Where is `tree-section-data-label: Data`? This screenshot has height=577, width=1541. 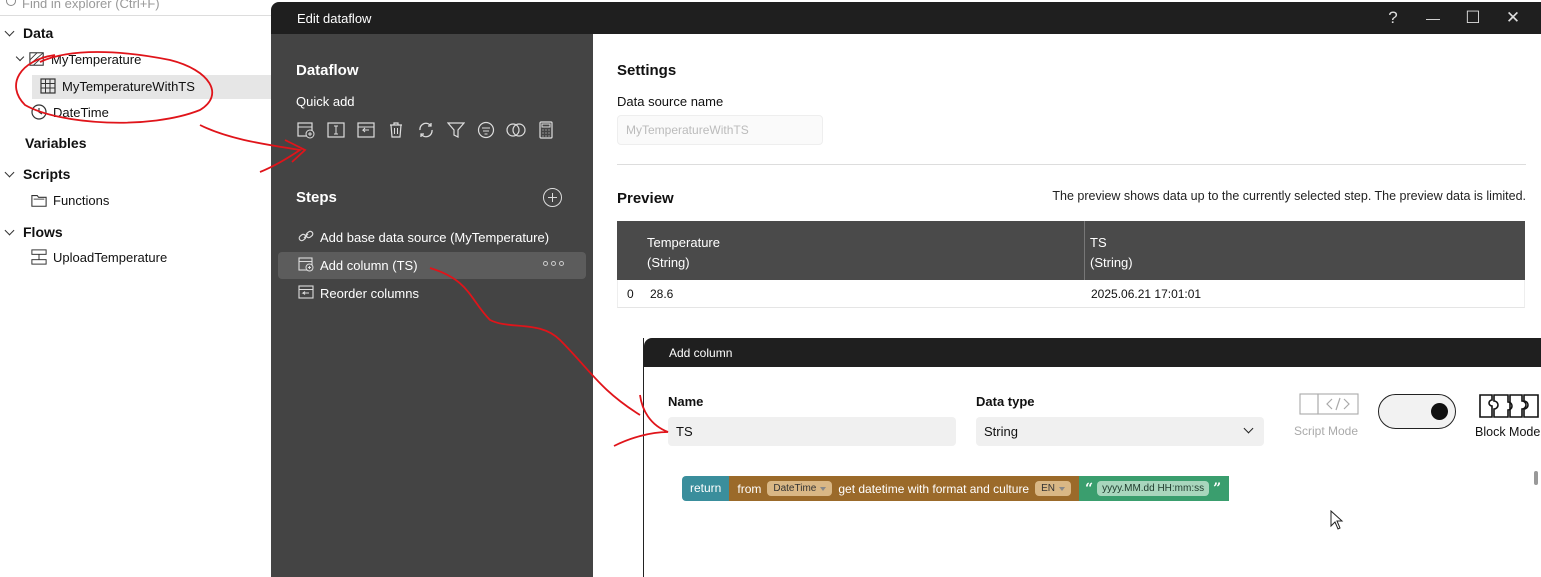 tree-section-data-label: Data is located at coordinates (38, 33).